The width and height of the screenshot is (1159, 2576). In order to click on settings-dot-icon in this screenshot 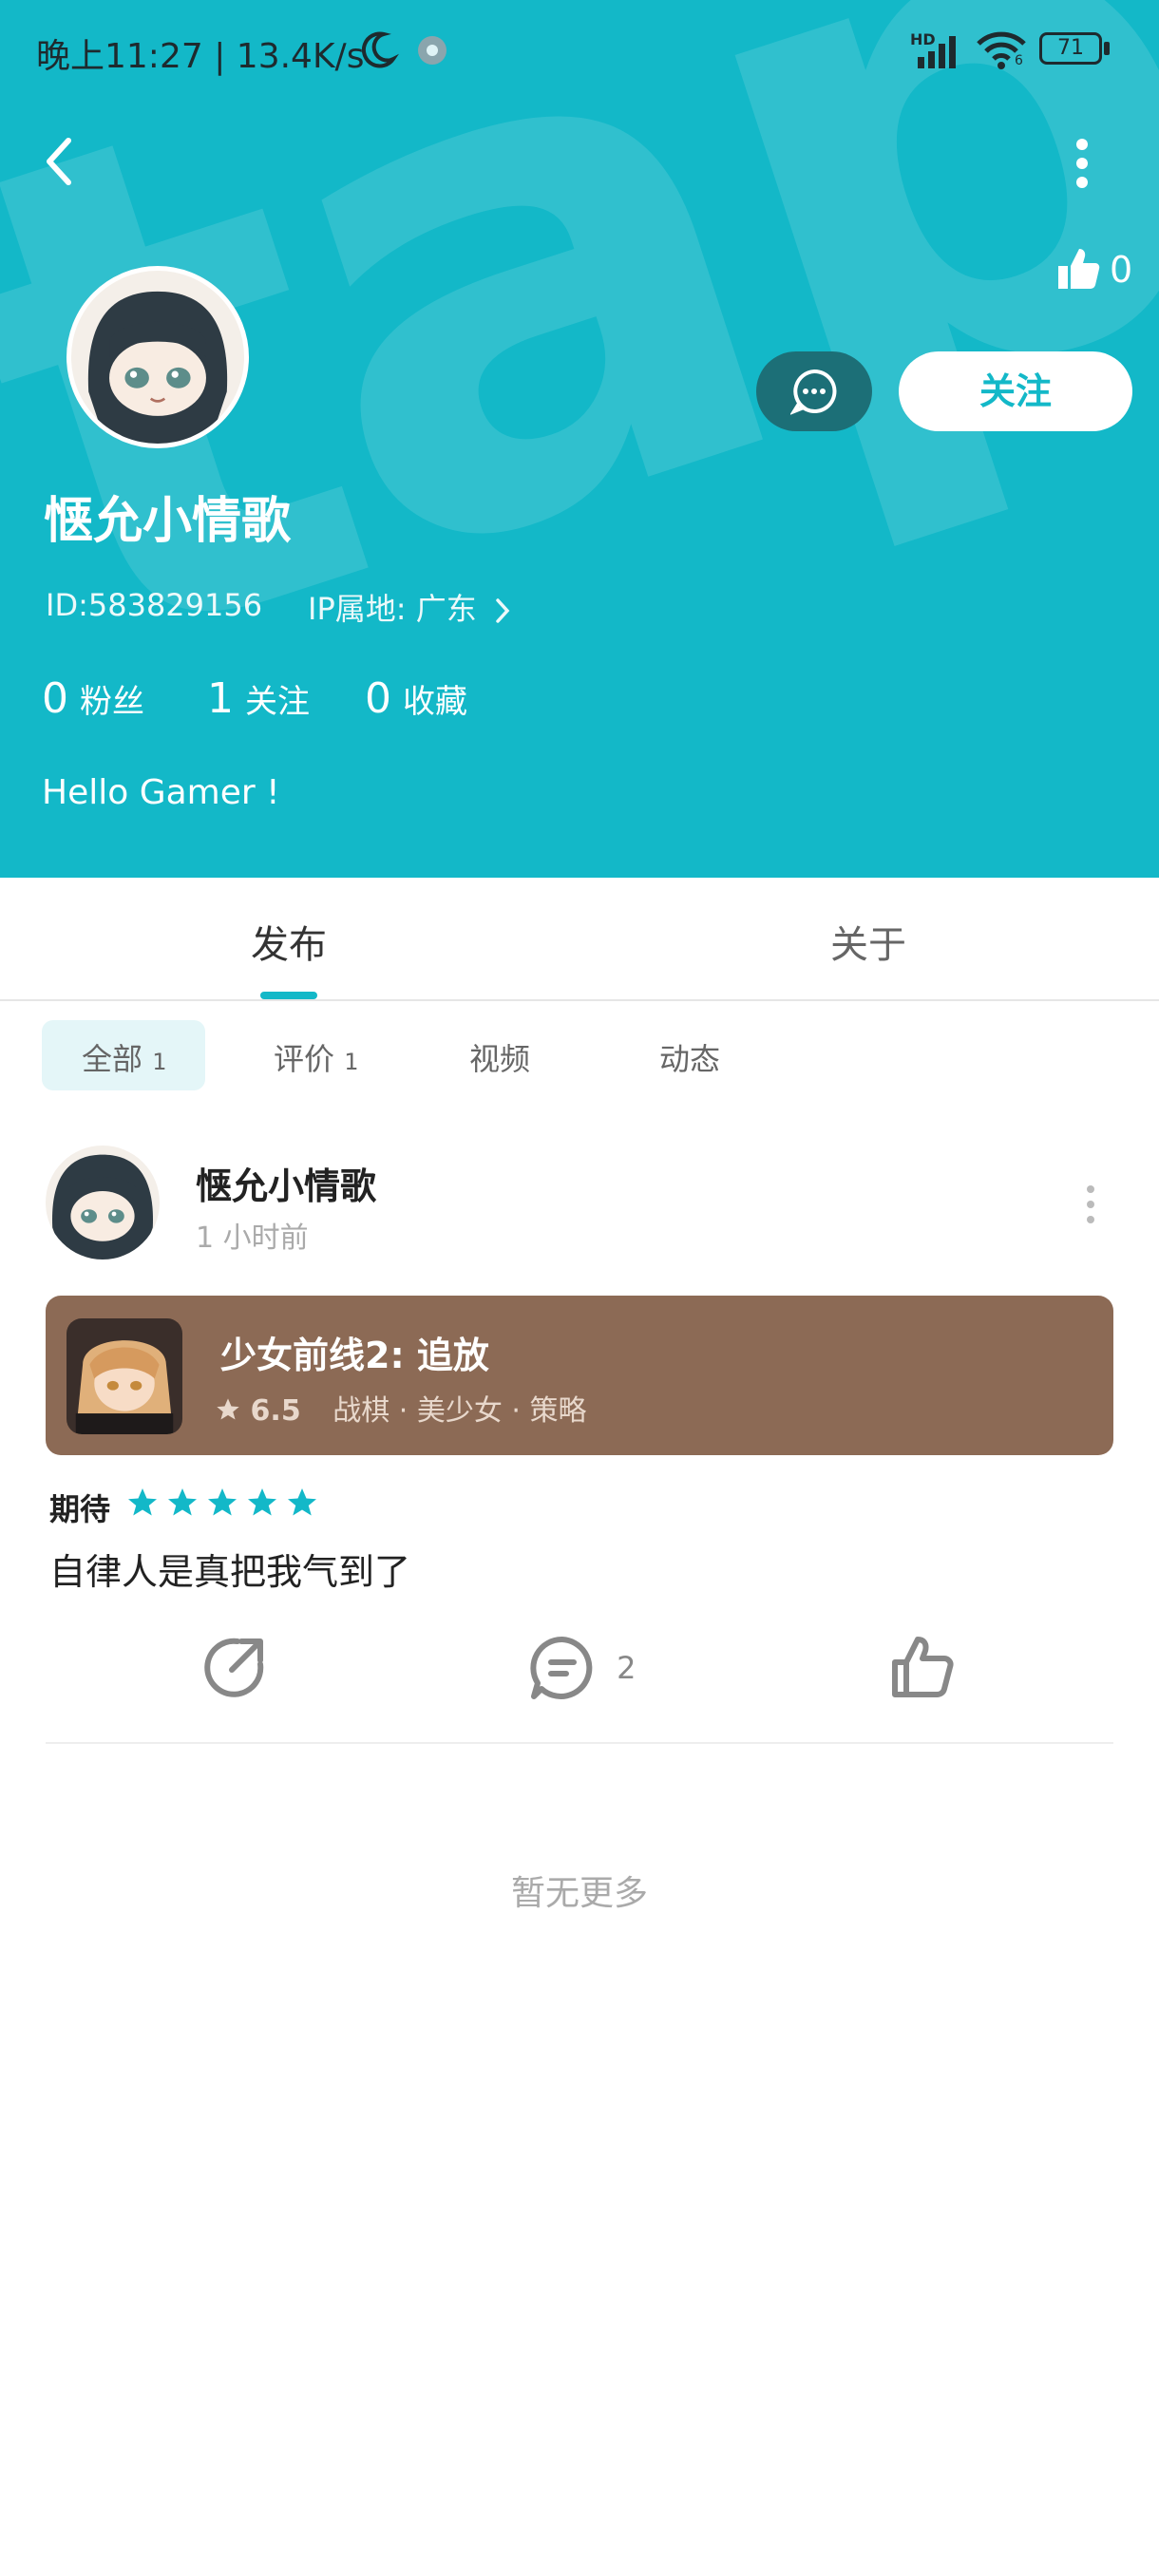, I will do `click(432, 50)`.